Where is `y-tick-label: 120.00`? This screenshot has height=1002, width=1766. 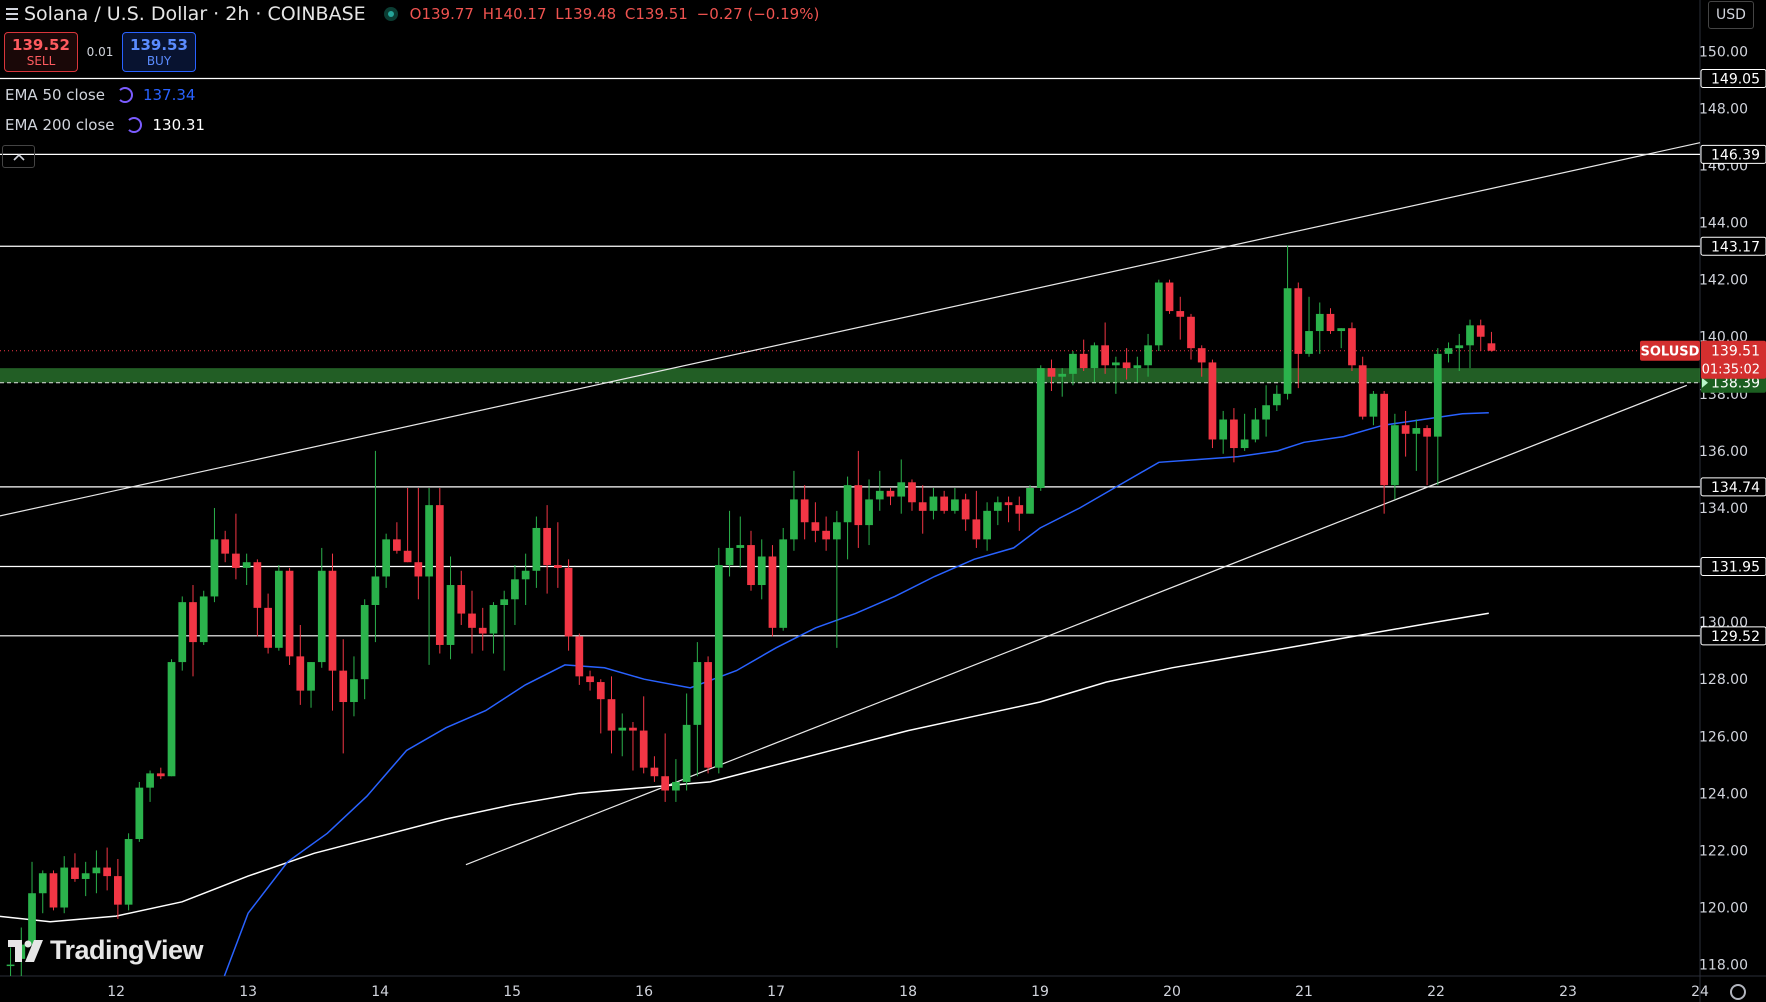
y-tick-label: 120.00 is located at coordinates (1723, 909).